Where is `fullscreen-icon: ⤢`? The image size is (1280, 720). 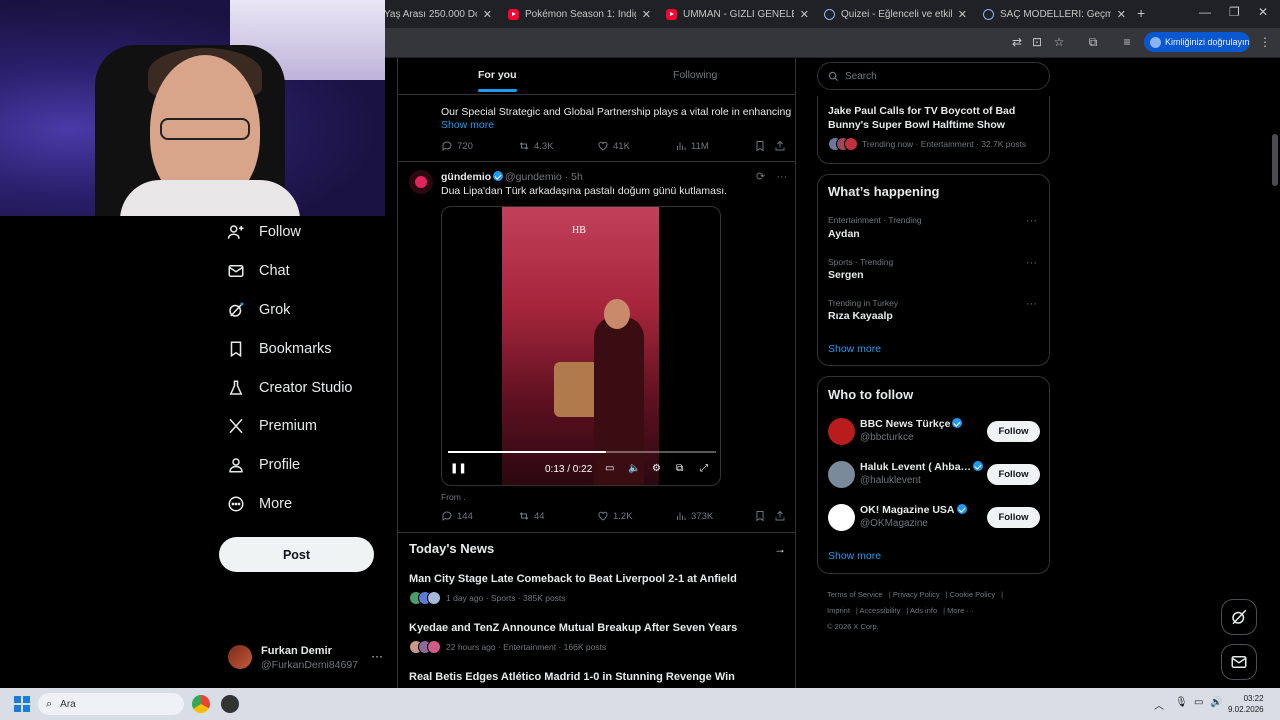 fullscreen-icon: ⤢ is located at coordinates (704, 468).